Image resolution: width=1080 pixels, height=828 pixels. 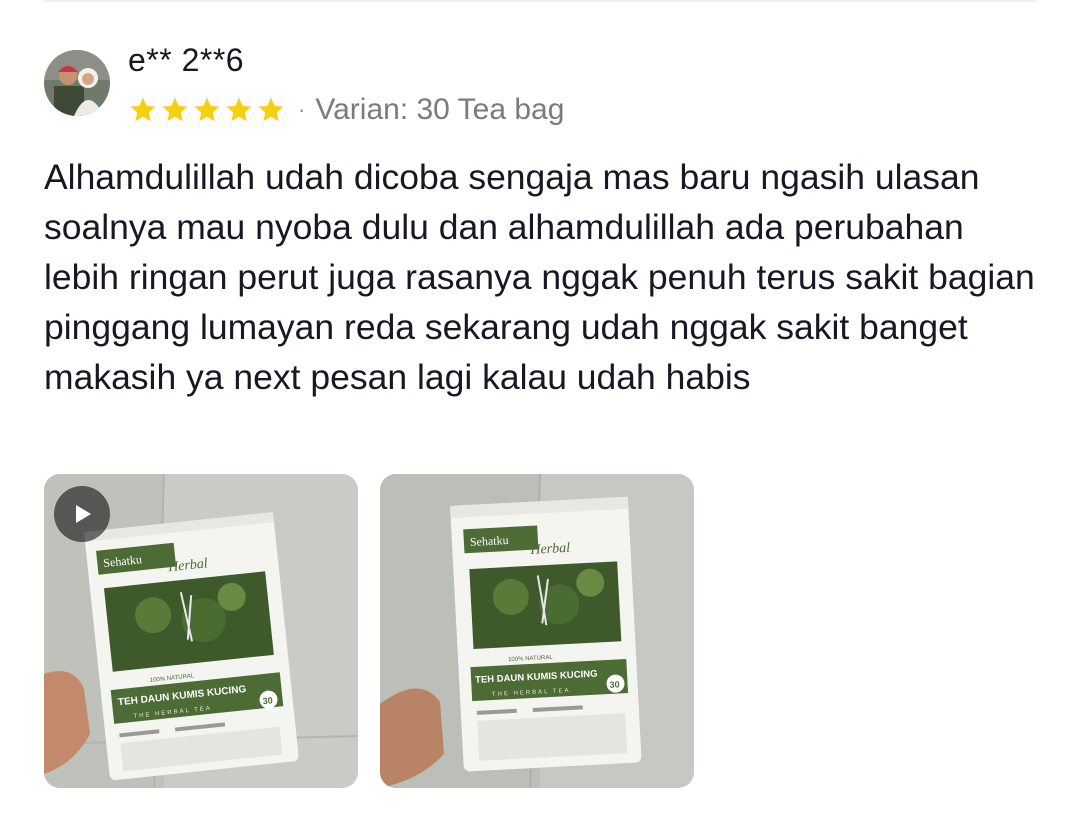 I want to click on pack-brand-script: Herbal, so click(x=550, y=549).